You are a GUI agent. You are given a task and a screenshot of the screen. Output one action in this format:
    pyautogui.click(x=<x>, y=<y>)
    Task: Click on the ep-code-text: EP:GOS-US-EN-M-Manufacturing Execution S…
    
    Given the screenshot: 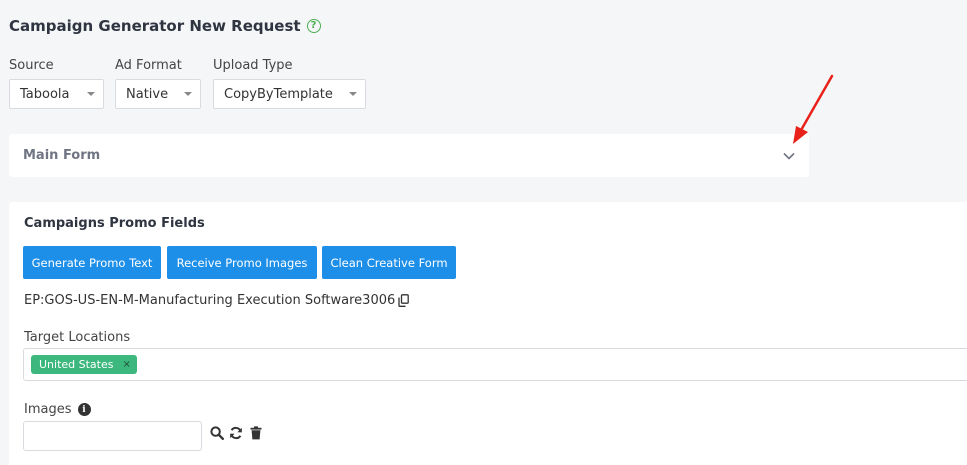 What is the action you would take?
    pyautogui.click(x=210, y=300)
    